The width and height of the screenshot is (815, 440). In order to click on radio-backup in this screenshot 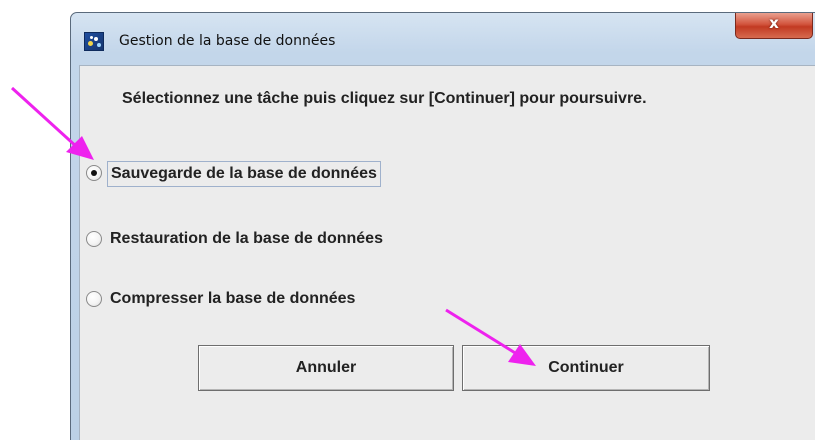, I will do `click(94, 173)`.